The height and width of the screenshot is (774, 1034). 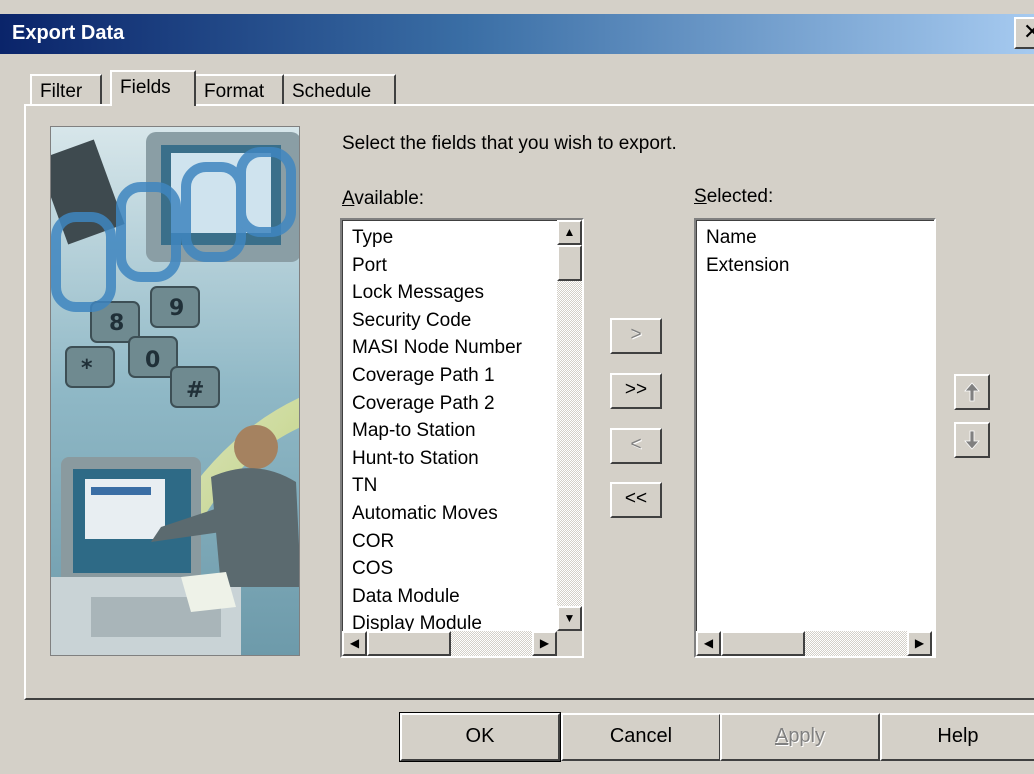 What do you see at coordinates (814, 643) in the screenshot?
I see `selected-hscrollbar: ◀ ▶` at bounding box center [814, 643].